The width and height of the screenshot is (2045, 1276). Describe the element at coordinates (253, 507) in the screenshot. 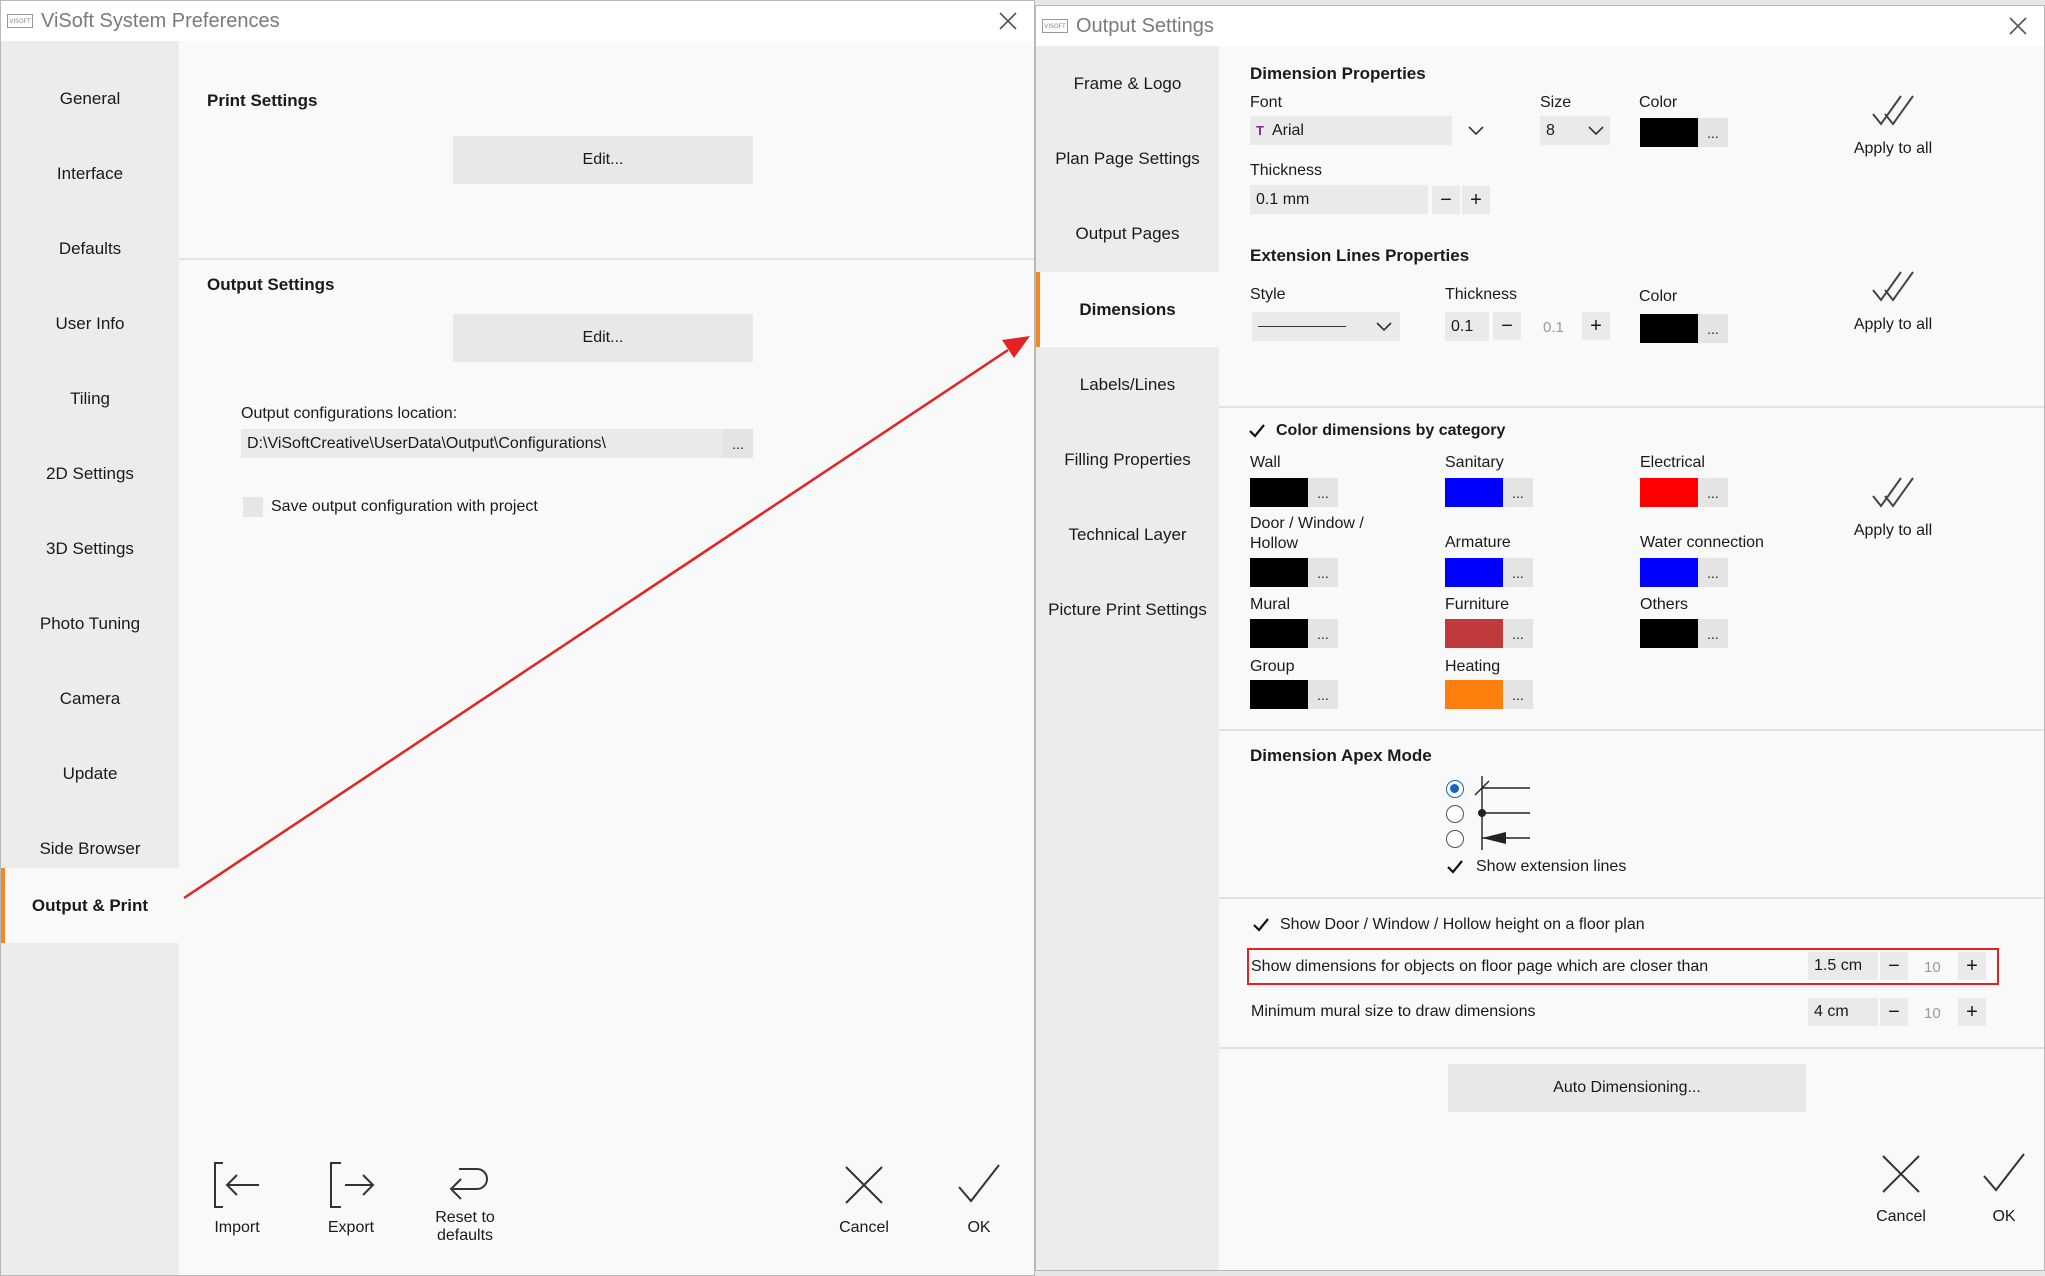

I see `save-with-project-checkbox` at that location.